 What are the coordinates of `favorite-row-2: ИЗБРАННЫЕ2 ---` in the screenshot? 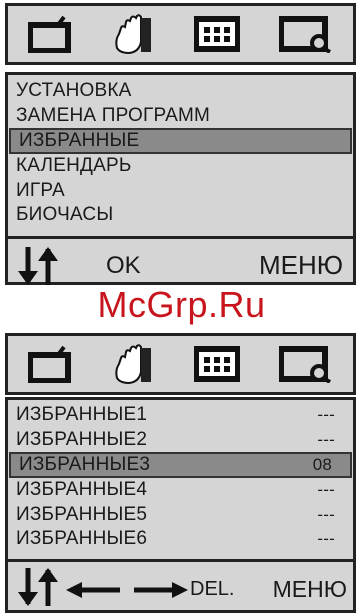 It's located at (180, 440).